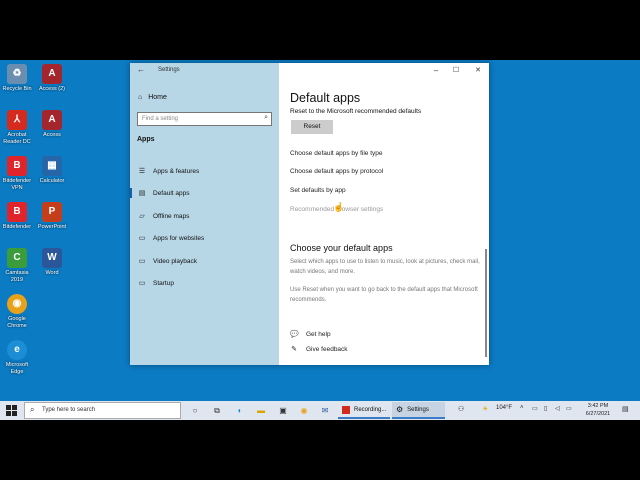 This screenshot has width=640, height=480. Describe the element at coordinates (179, 238) in the screenshot. I see `sidebar-item-label: Apps for websites` at that location.